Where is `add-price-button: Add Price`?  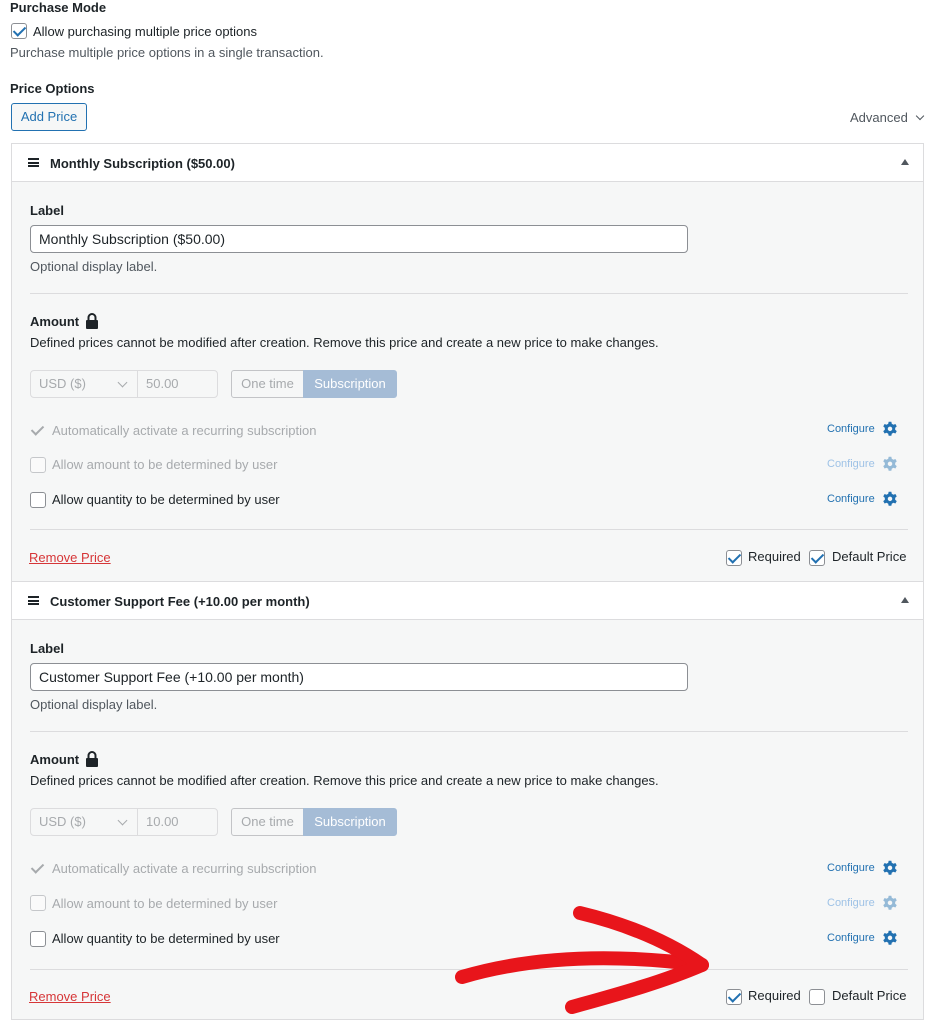 add-price-button: Add Price is located at coordinates (49, 117).